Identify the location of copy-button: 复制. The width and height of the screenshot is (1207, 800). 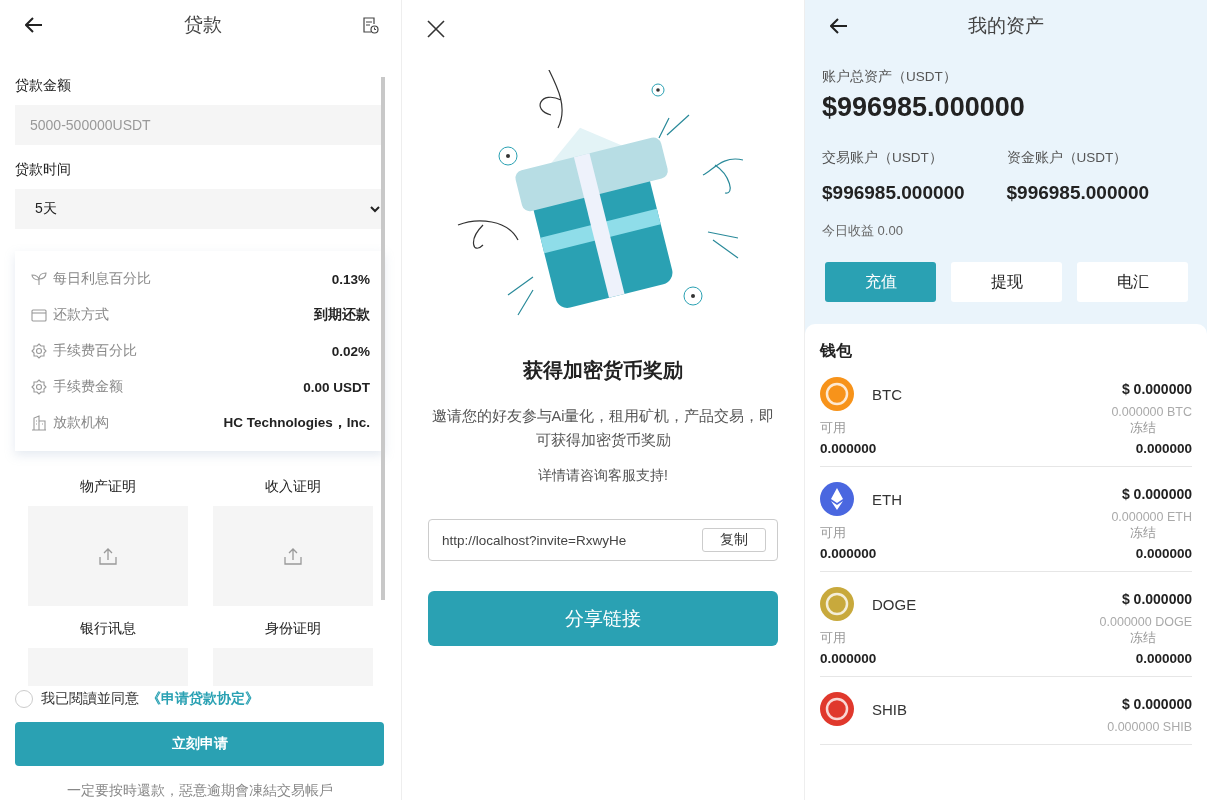
(734, 540).